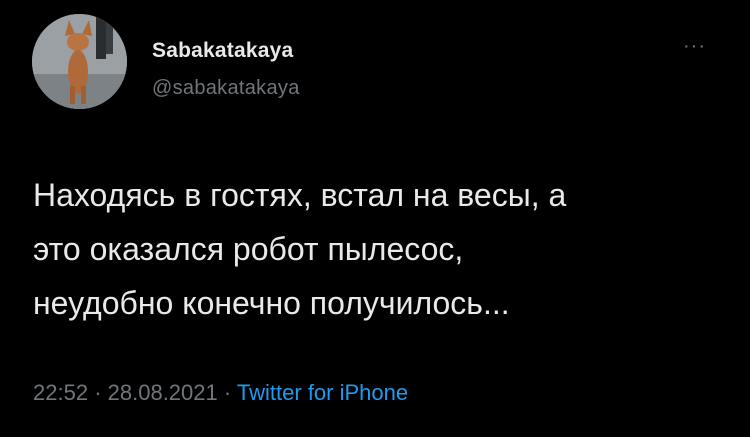 The width and height of the screenshot is (750, 437). What do you see at coordinates (60, 392) in the screenshot?
I see `tweet-time: 22:52` at bounding box center [60, 392].